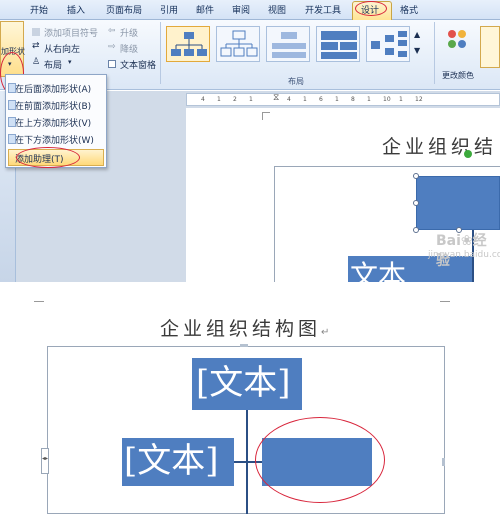 Image resolution: width=500 pixels, height=514 pixels. Describe the element at coordinates (124, 9) in the screenshot. I see `tab-page-layout: 页面布局` at that location.